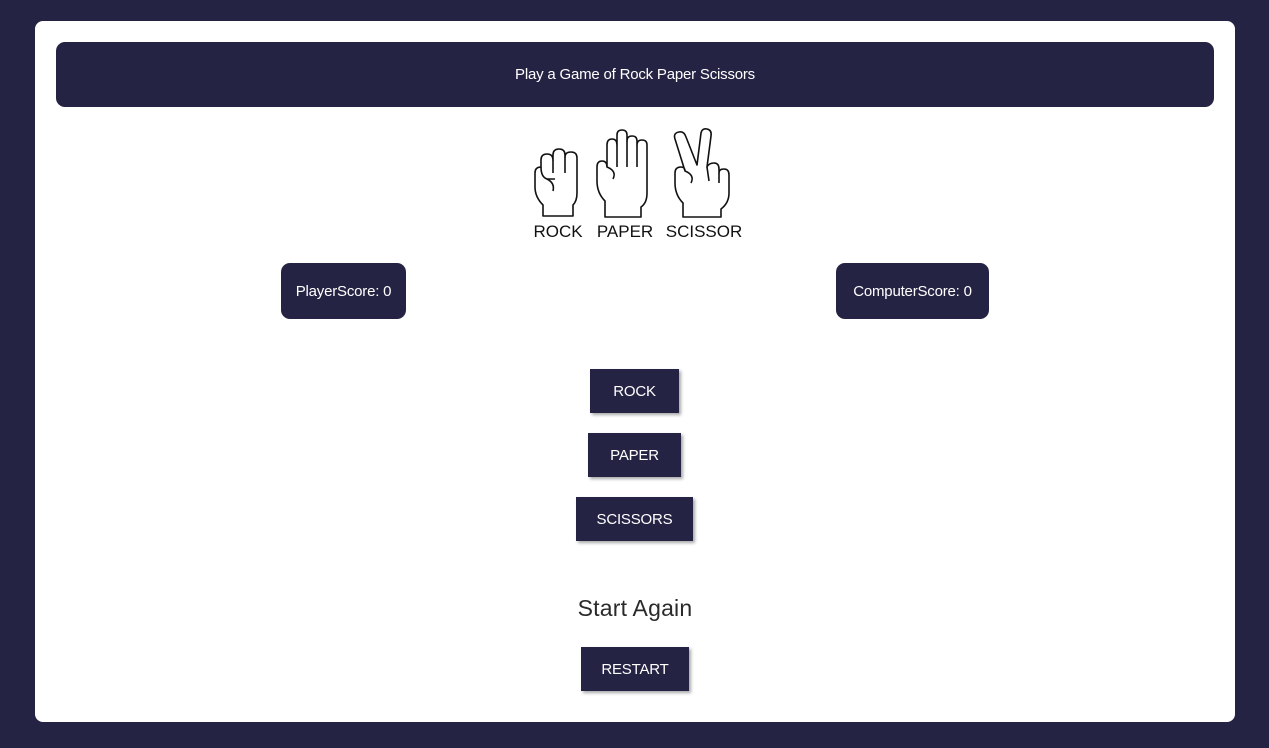  Describe the element at coordinates (634, 455) in the screenshot. I see `paper-button: PAPER` at that location.